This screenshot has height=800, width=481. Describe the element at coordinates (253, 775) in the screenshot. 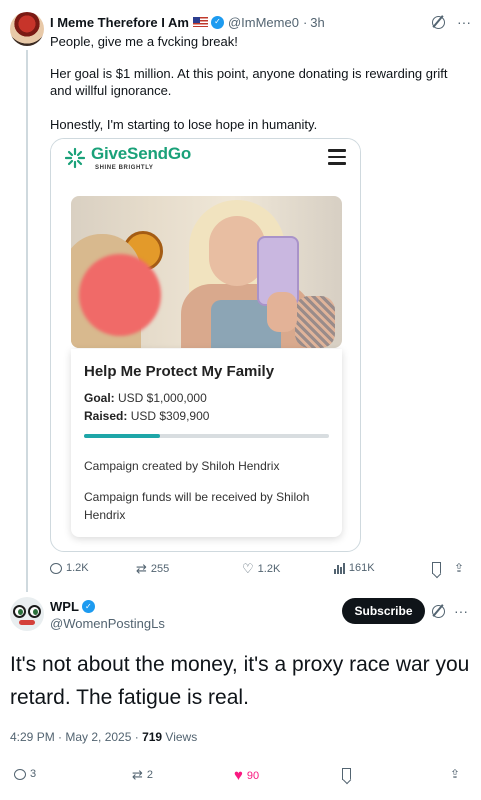

I see `like-count: 90` at that location.